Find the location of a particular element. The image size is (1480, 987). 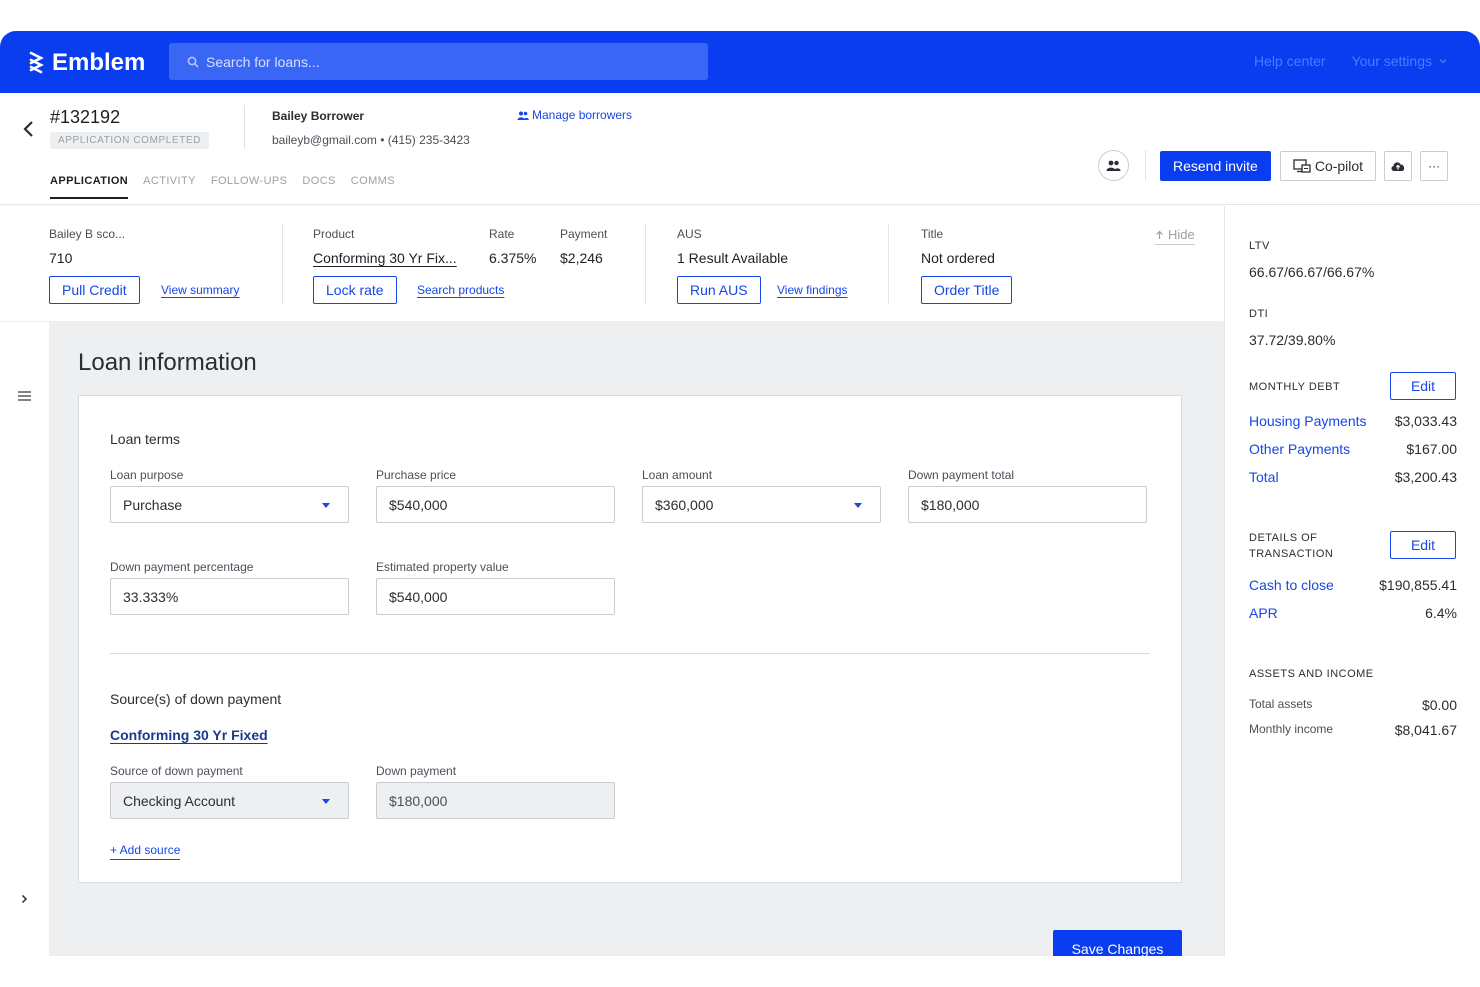

view-summary-link: View summary is located at coordinates (200, 290).